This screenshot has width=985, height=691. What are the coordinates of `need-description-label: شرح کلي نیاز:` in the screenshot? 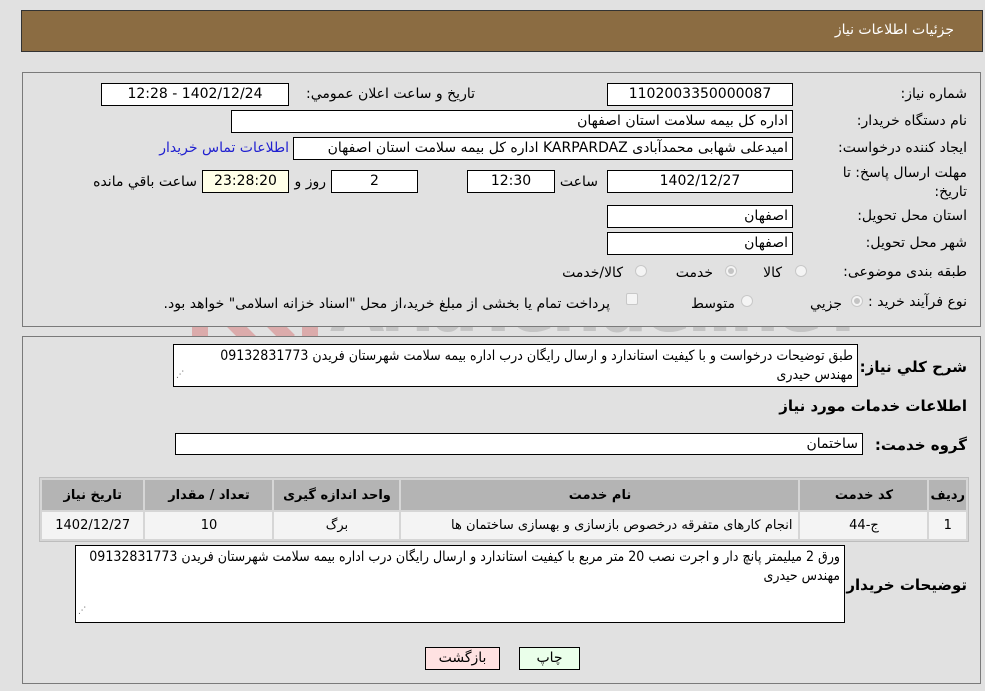 It's located at (913, 367).